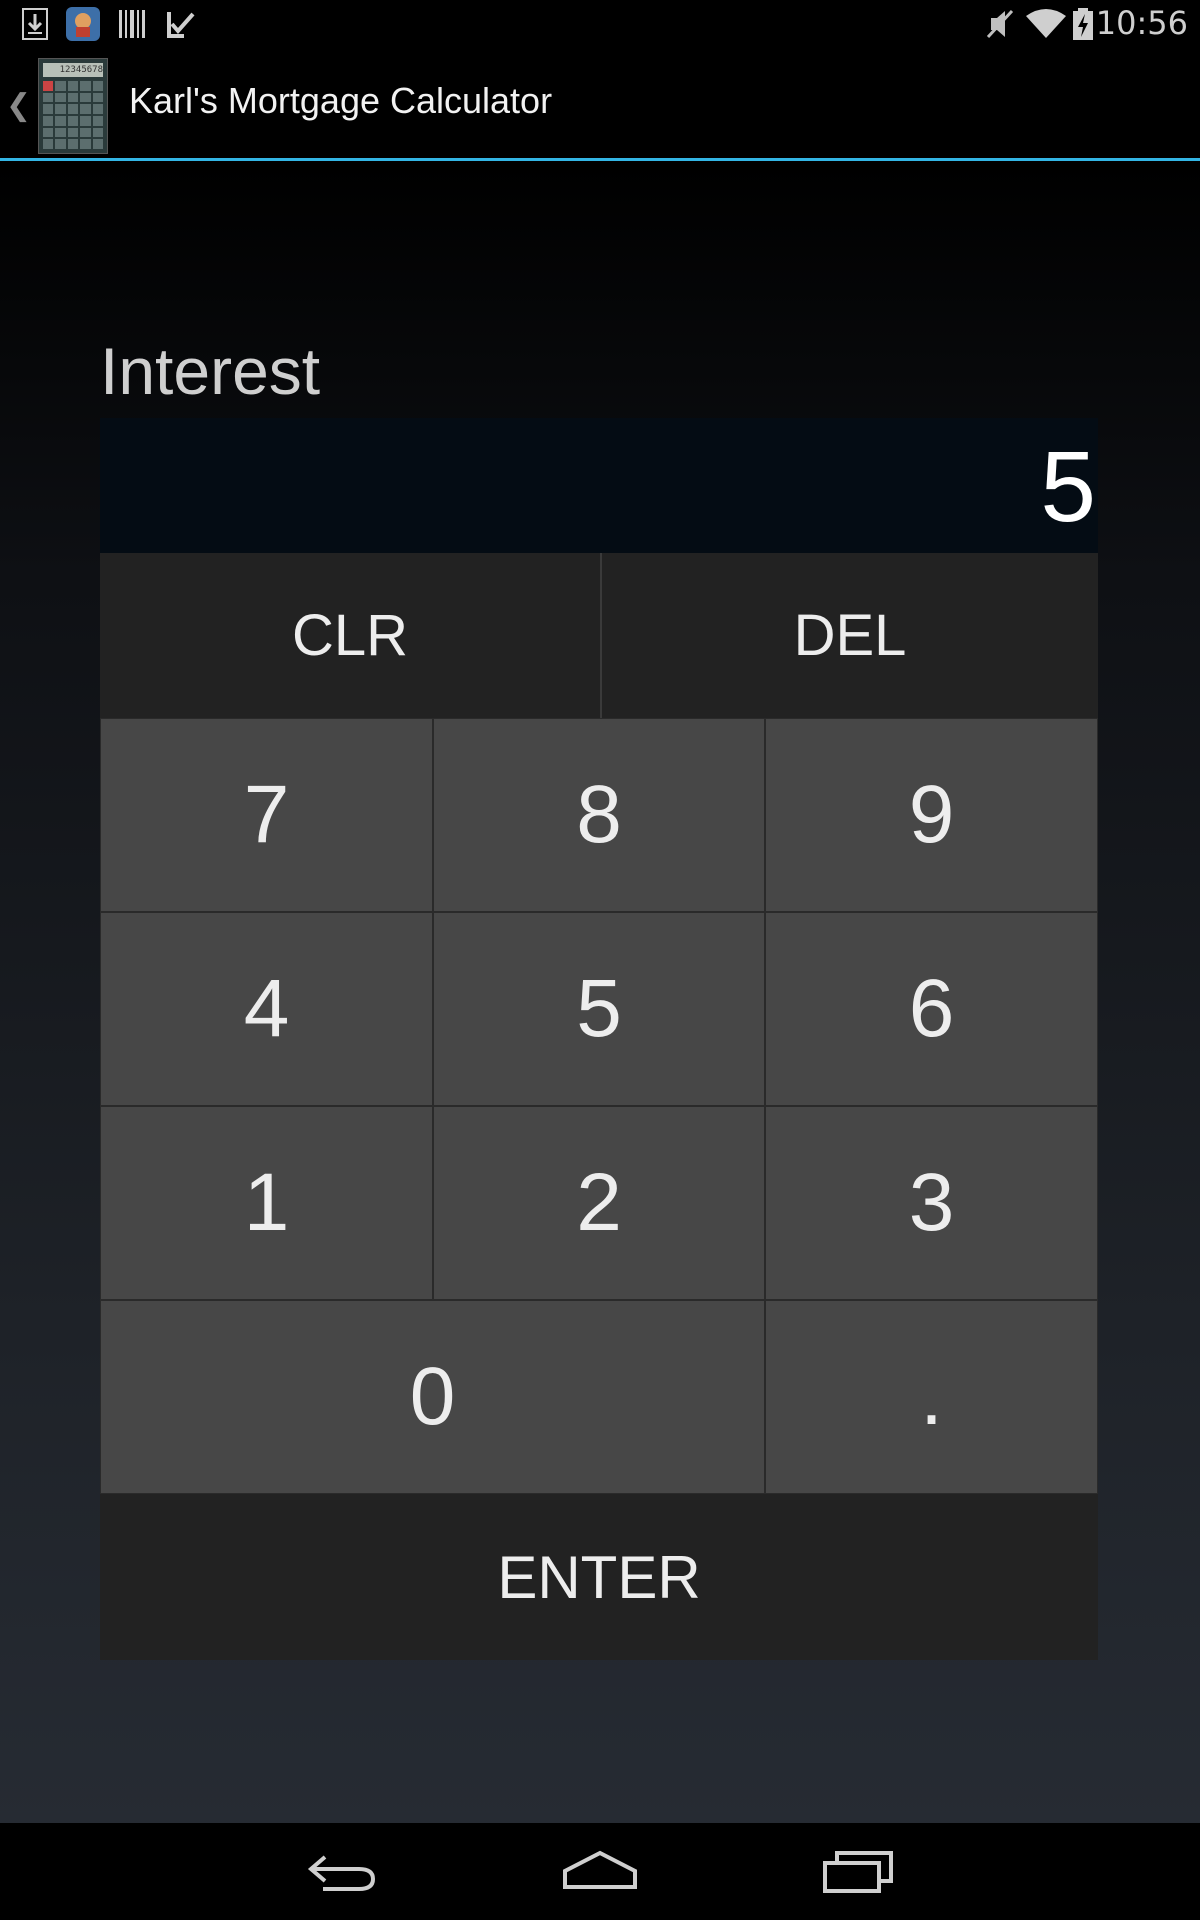 This screenshot has width=1200, height=1920. I want to click on status-time: 10:56, so click(1141, 23).